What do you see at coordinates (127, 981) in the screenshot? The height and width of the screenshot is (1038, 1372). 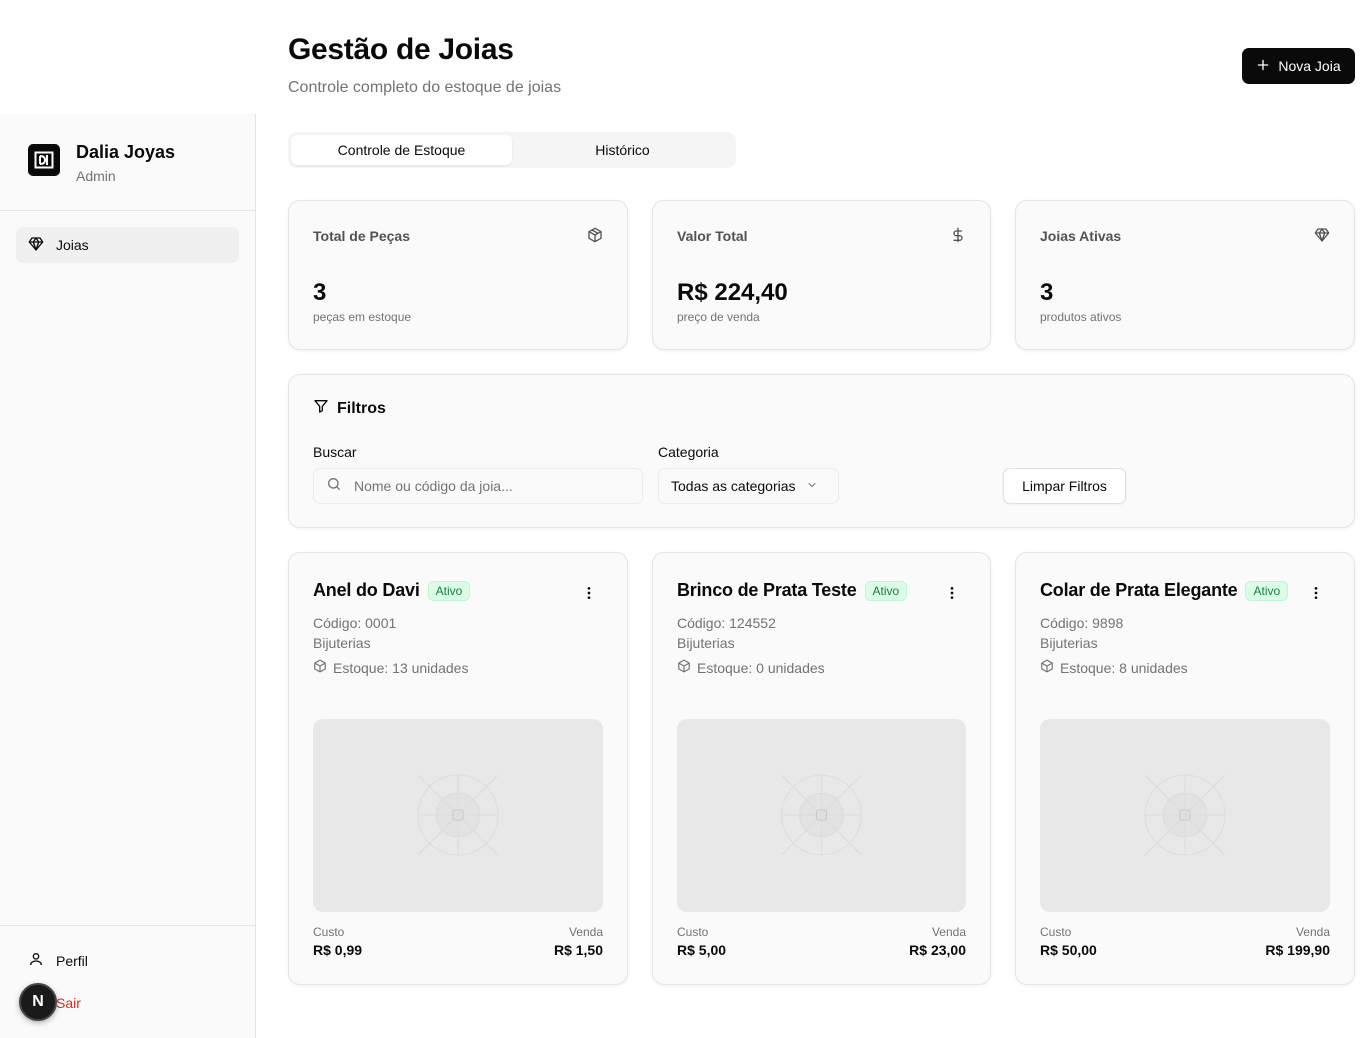 I see `sidebar-footer: Perfil Sair N` at bounding box center [127, 981].